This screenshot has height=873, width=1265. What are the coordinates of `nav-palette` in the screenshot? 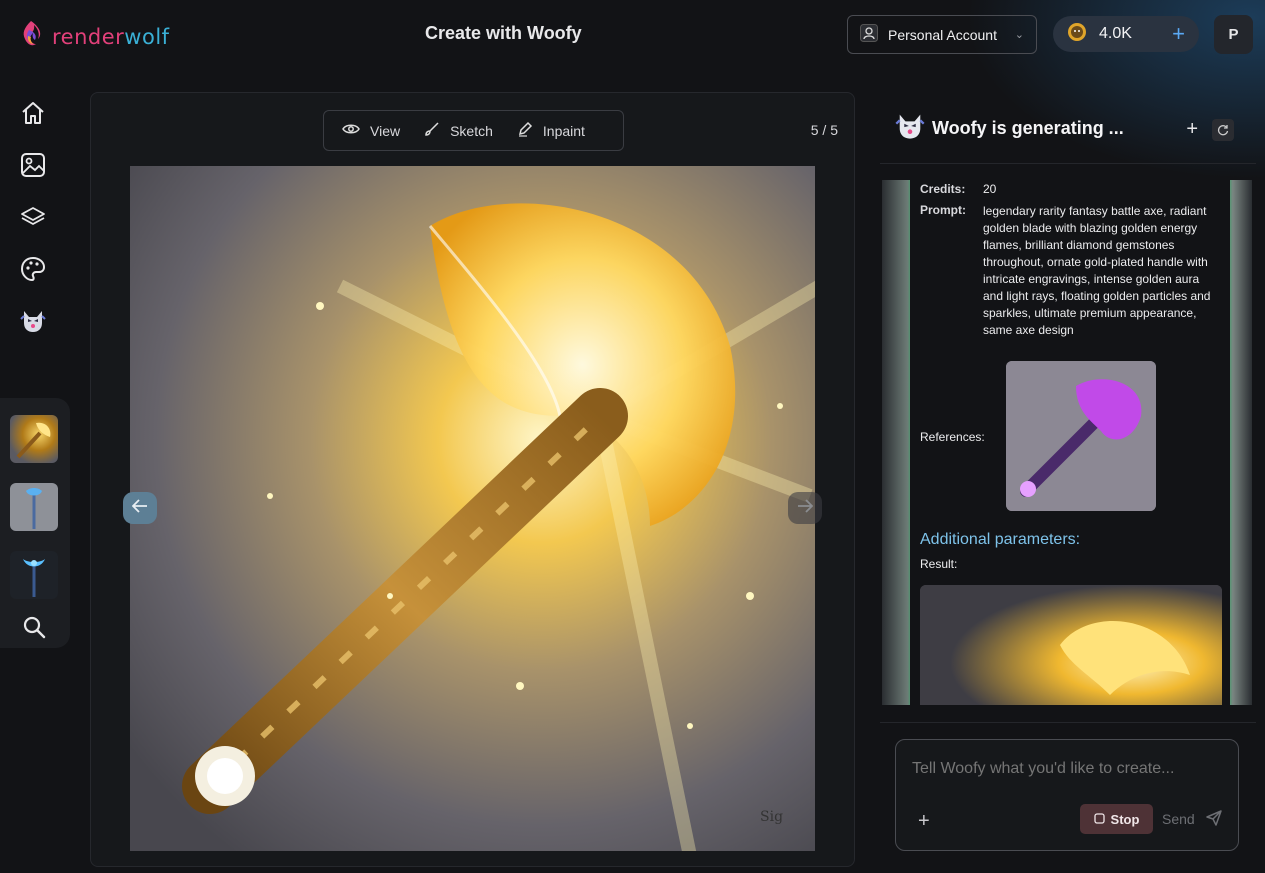 It's located at (33, 271).